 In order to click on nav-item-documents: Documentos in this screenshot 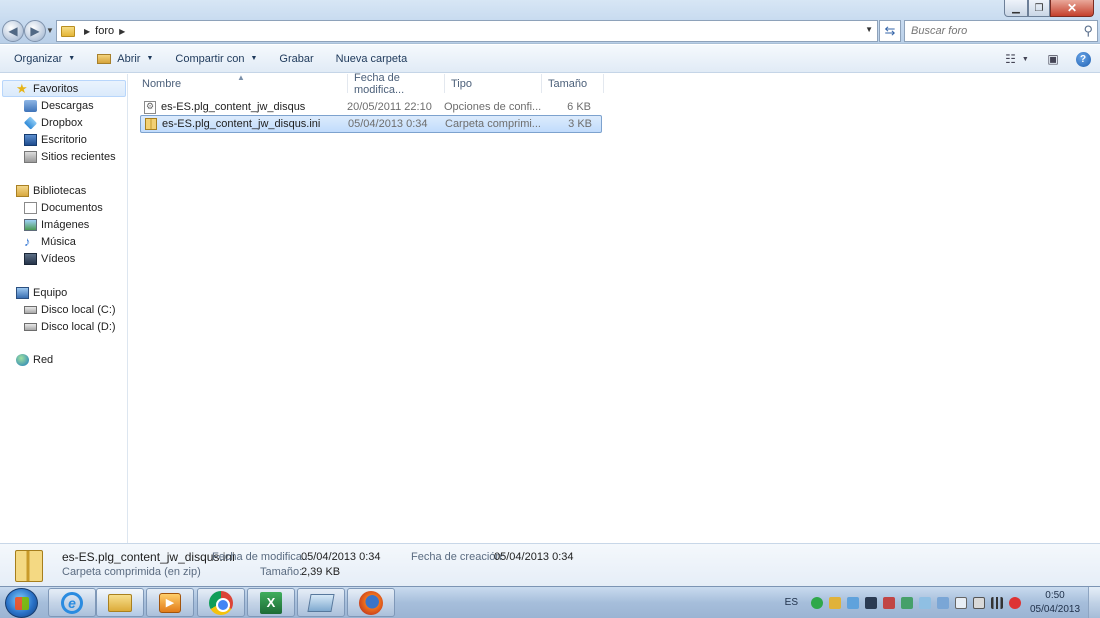, I will do `click(63, 207)`.